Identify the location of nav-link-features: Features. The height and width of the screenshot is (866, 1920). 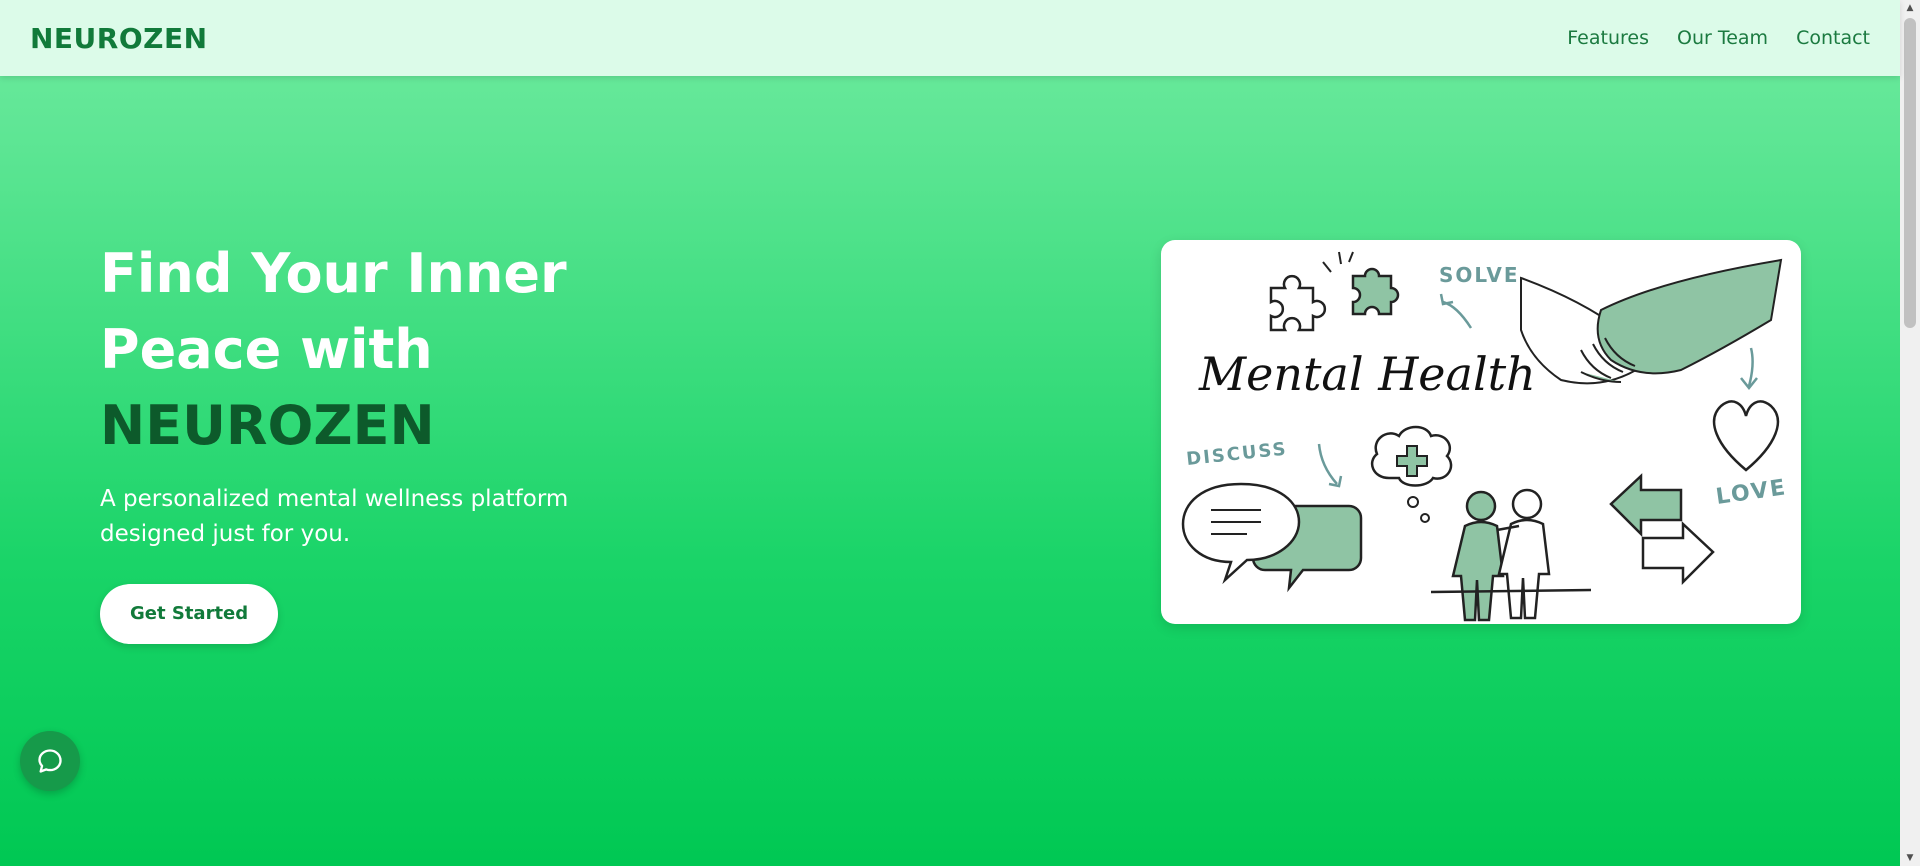
(1608, 38).